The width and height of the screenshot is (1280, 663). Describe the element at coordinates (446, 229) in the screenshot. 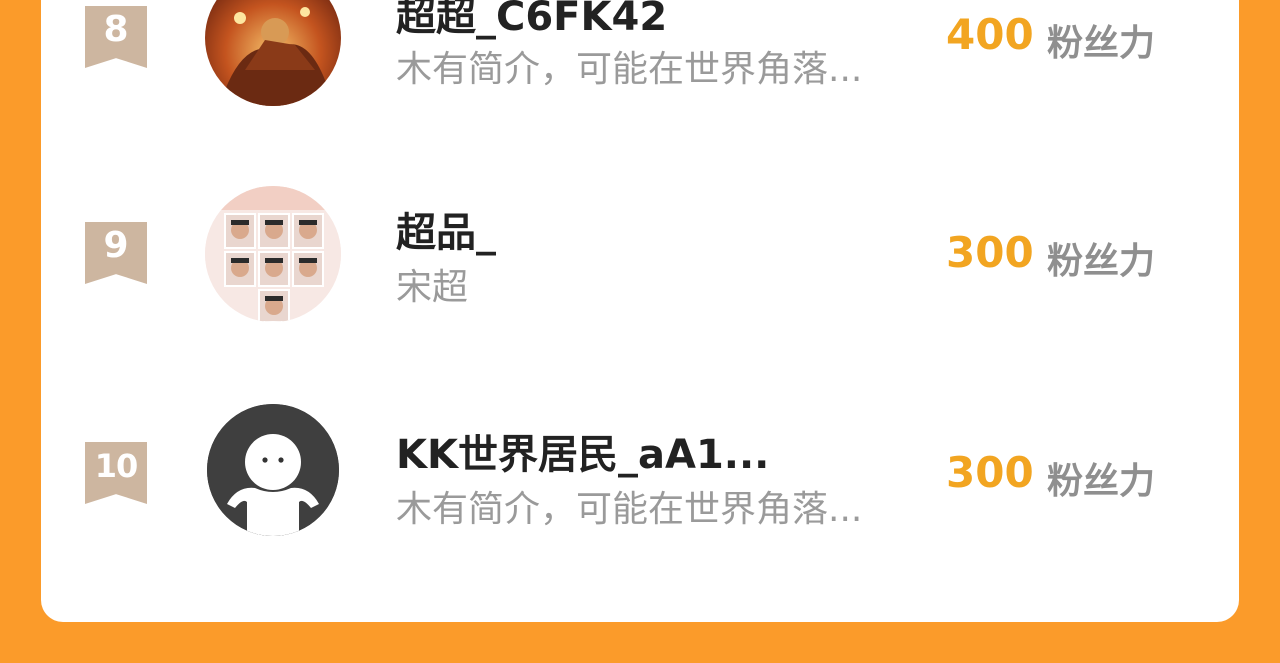

I see `user-name: 超品_` at that location.